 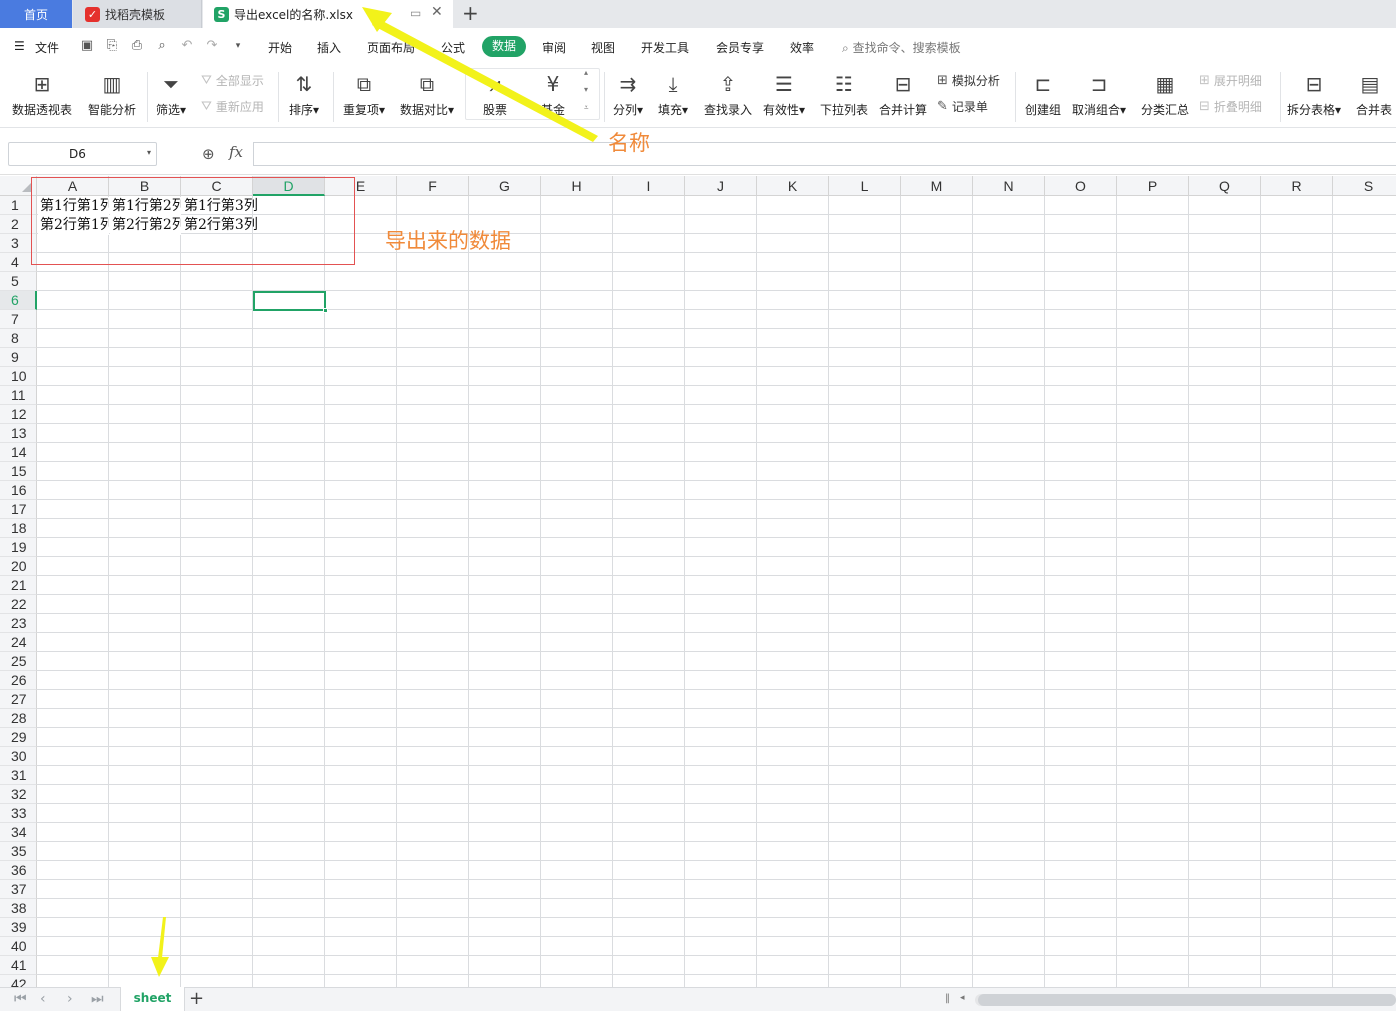 I want to click on filter-button: ⏷ 筛选▾, so click(x=171, y=92).